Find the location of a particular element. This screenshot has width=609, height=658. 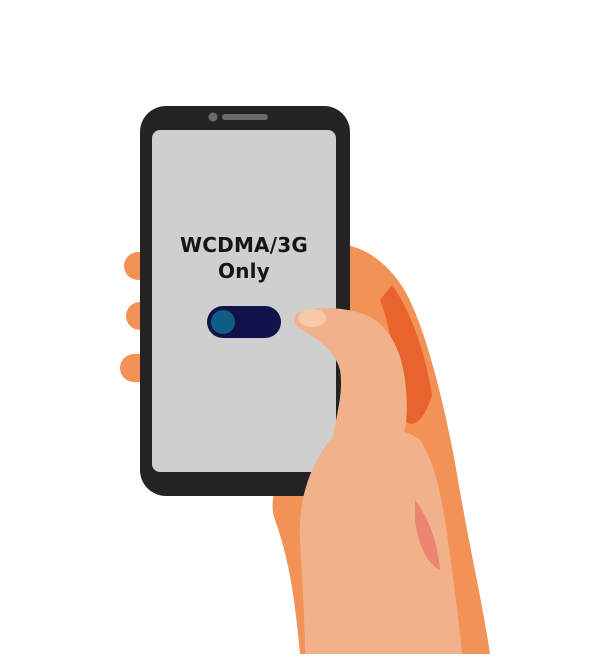

network-mode-label: WCDMA/3G Only is located at coordinates (244, 258).